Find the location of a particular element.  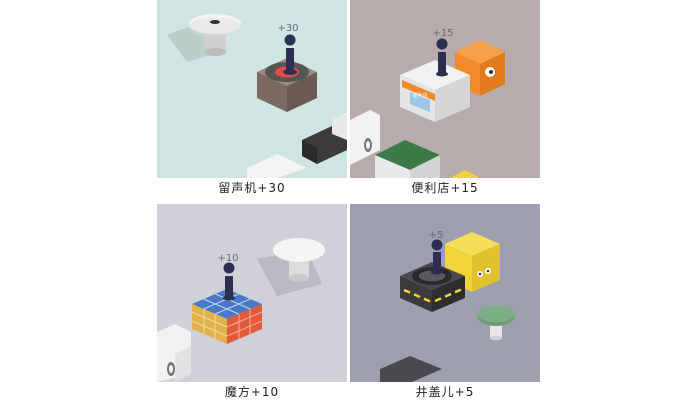

game-screenshot: +30 is located at coordinates (252, 89).